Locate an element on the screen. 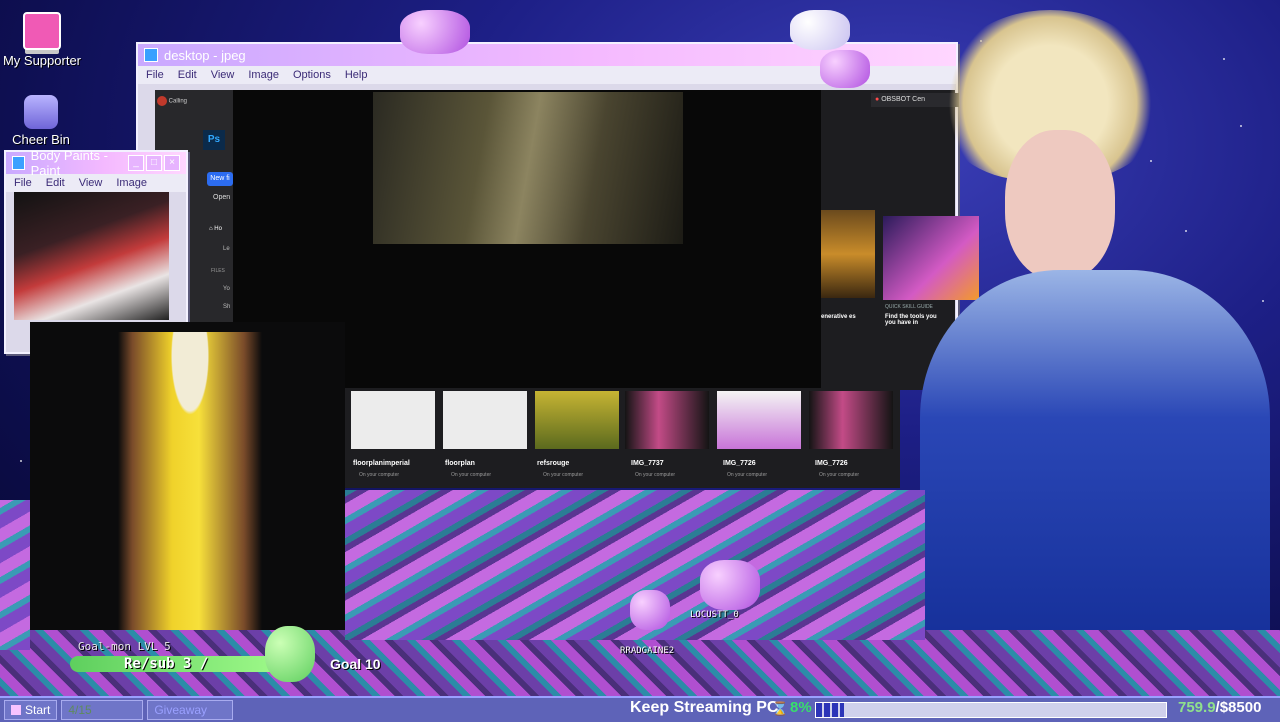 The height and width of the screenshot is (722, 1280). window-controls: _ □ × is located at coordinates (154, 163).